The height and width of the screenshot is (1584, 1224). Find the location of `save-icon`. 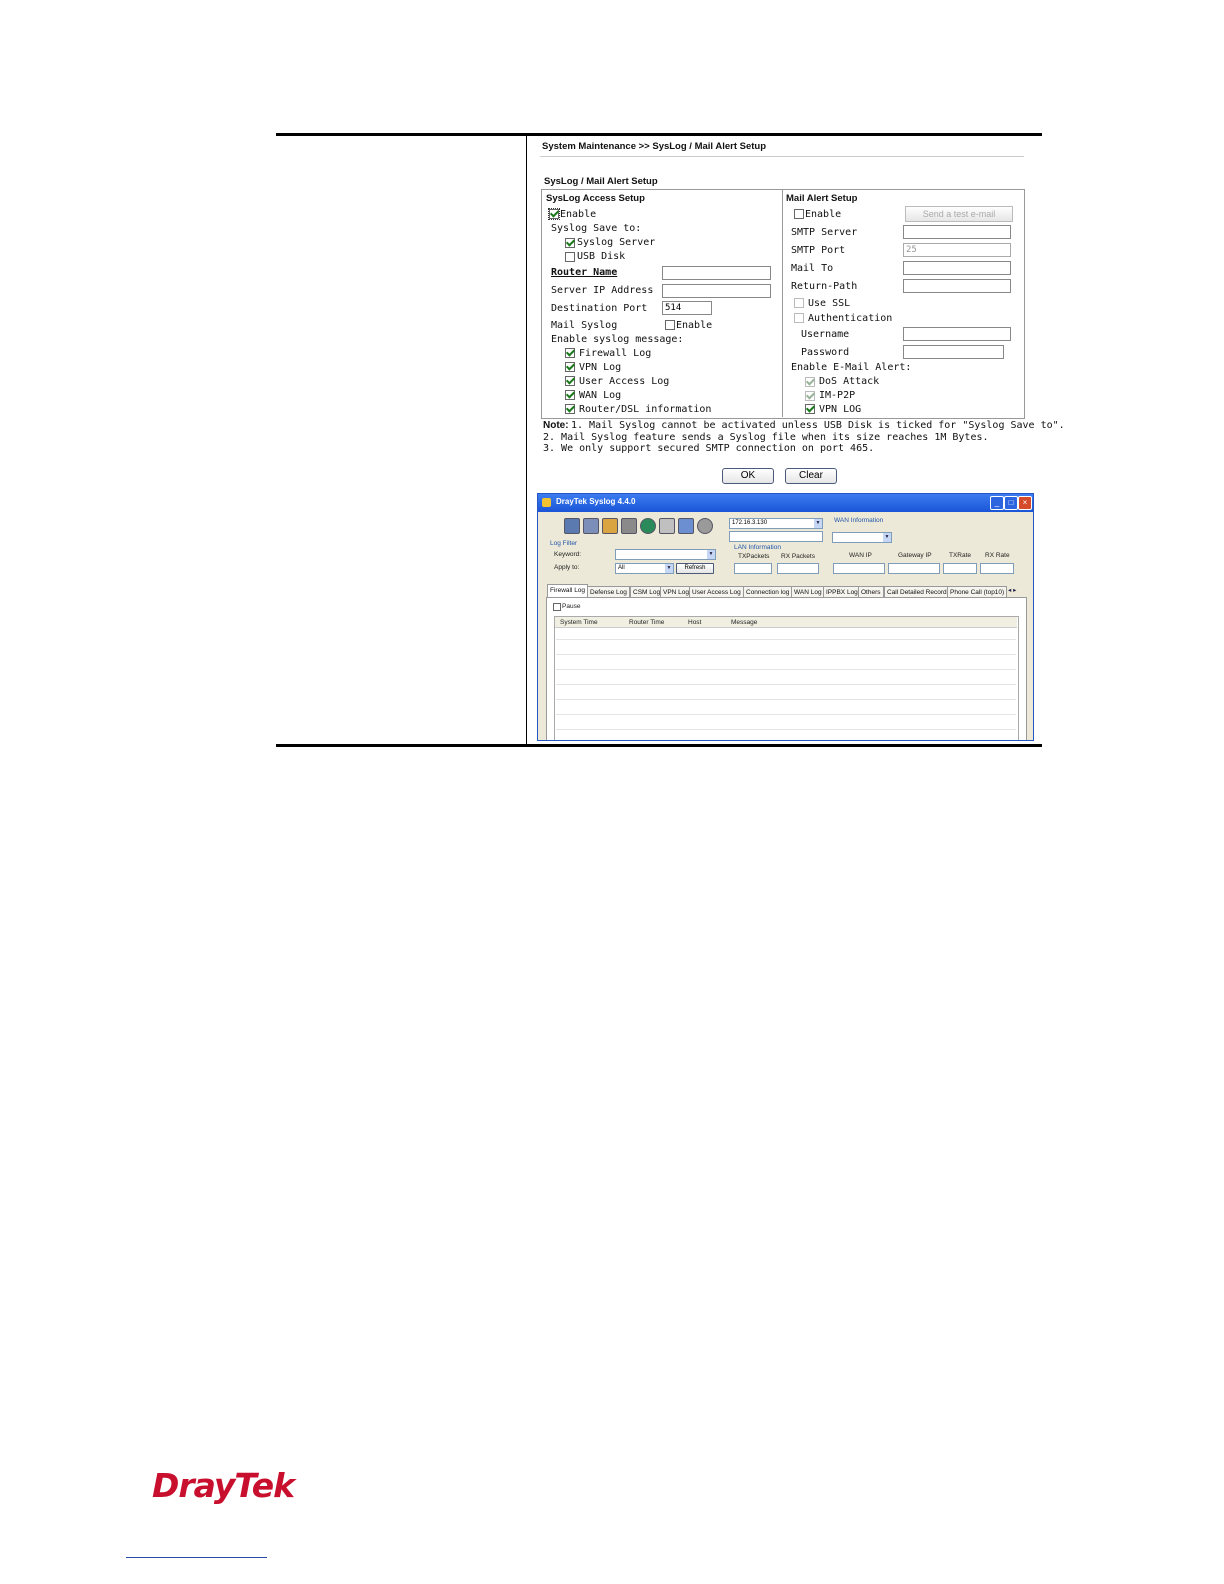

save-icon is located at coordinates (572, 526).